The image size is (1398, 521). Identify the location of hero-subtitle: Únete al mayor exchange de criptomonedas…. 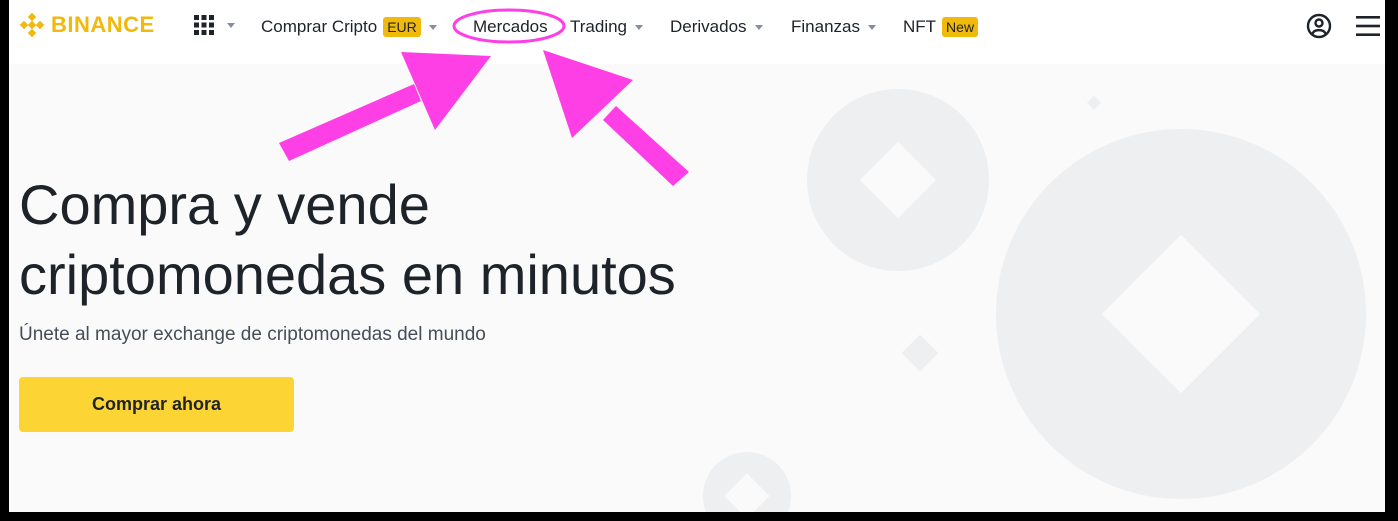
(252, 334).